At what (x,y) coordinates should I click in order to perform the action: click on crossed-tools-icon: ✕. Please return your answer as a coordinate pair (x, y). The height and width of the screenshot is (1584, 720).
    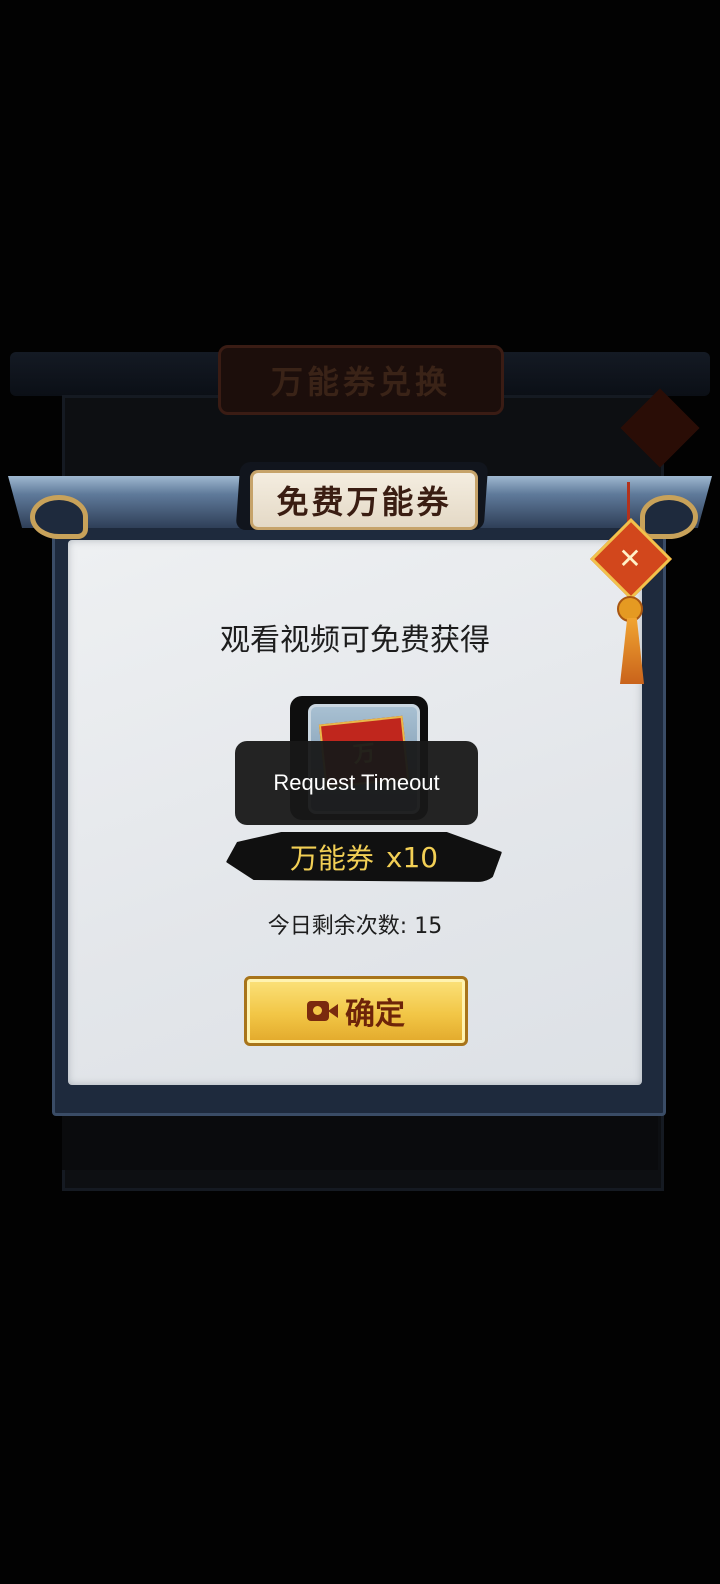
    Looking at the image, I should click on (630, 558).